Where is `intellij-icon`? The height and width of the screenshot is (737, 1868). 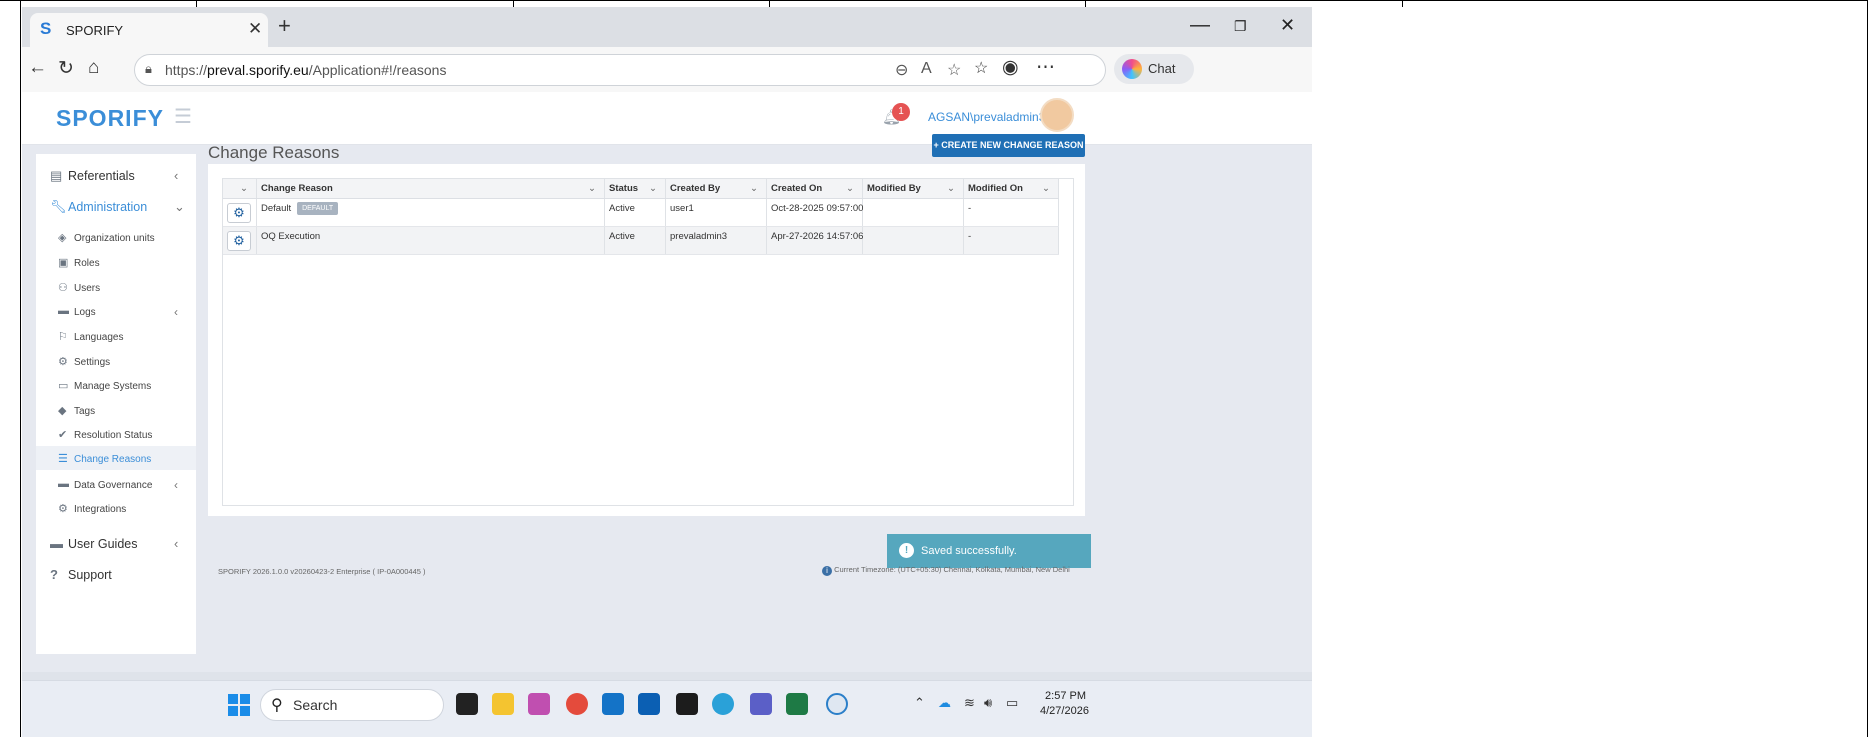 intellij-icon is located at coordinates (687, 704).